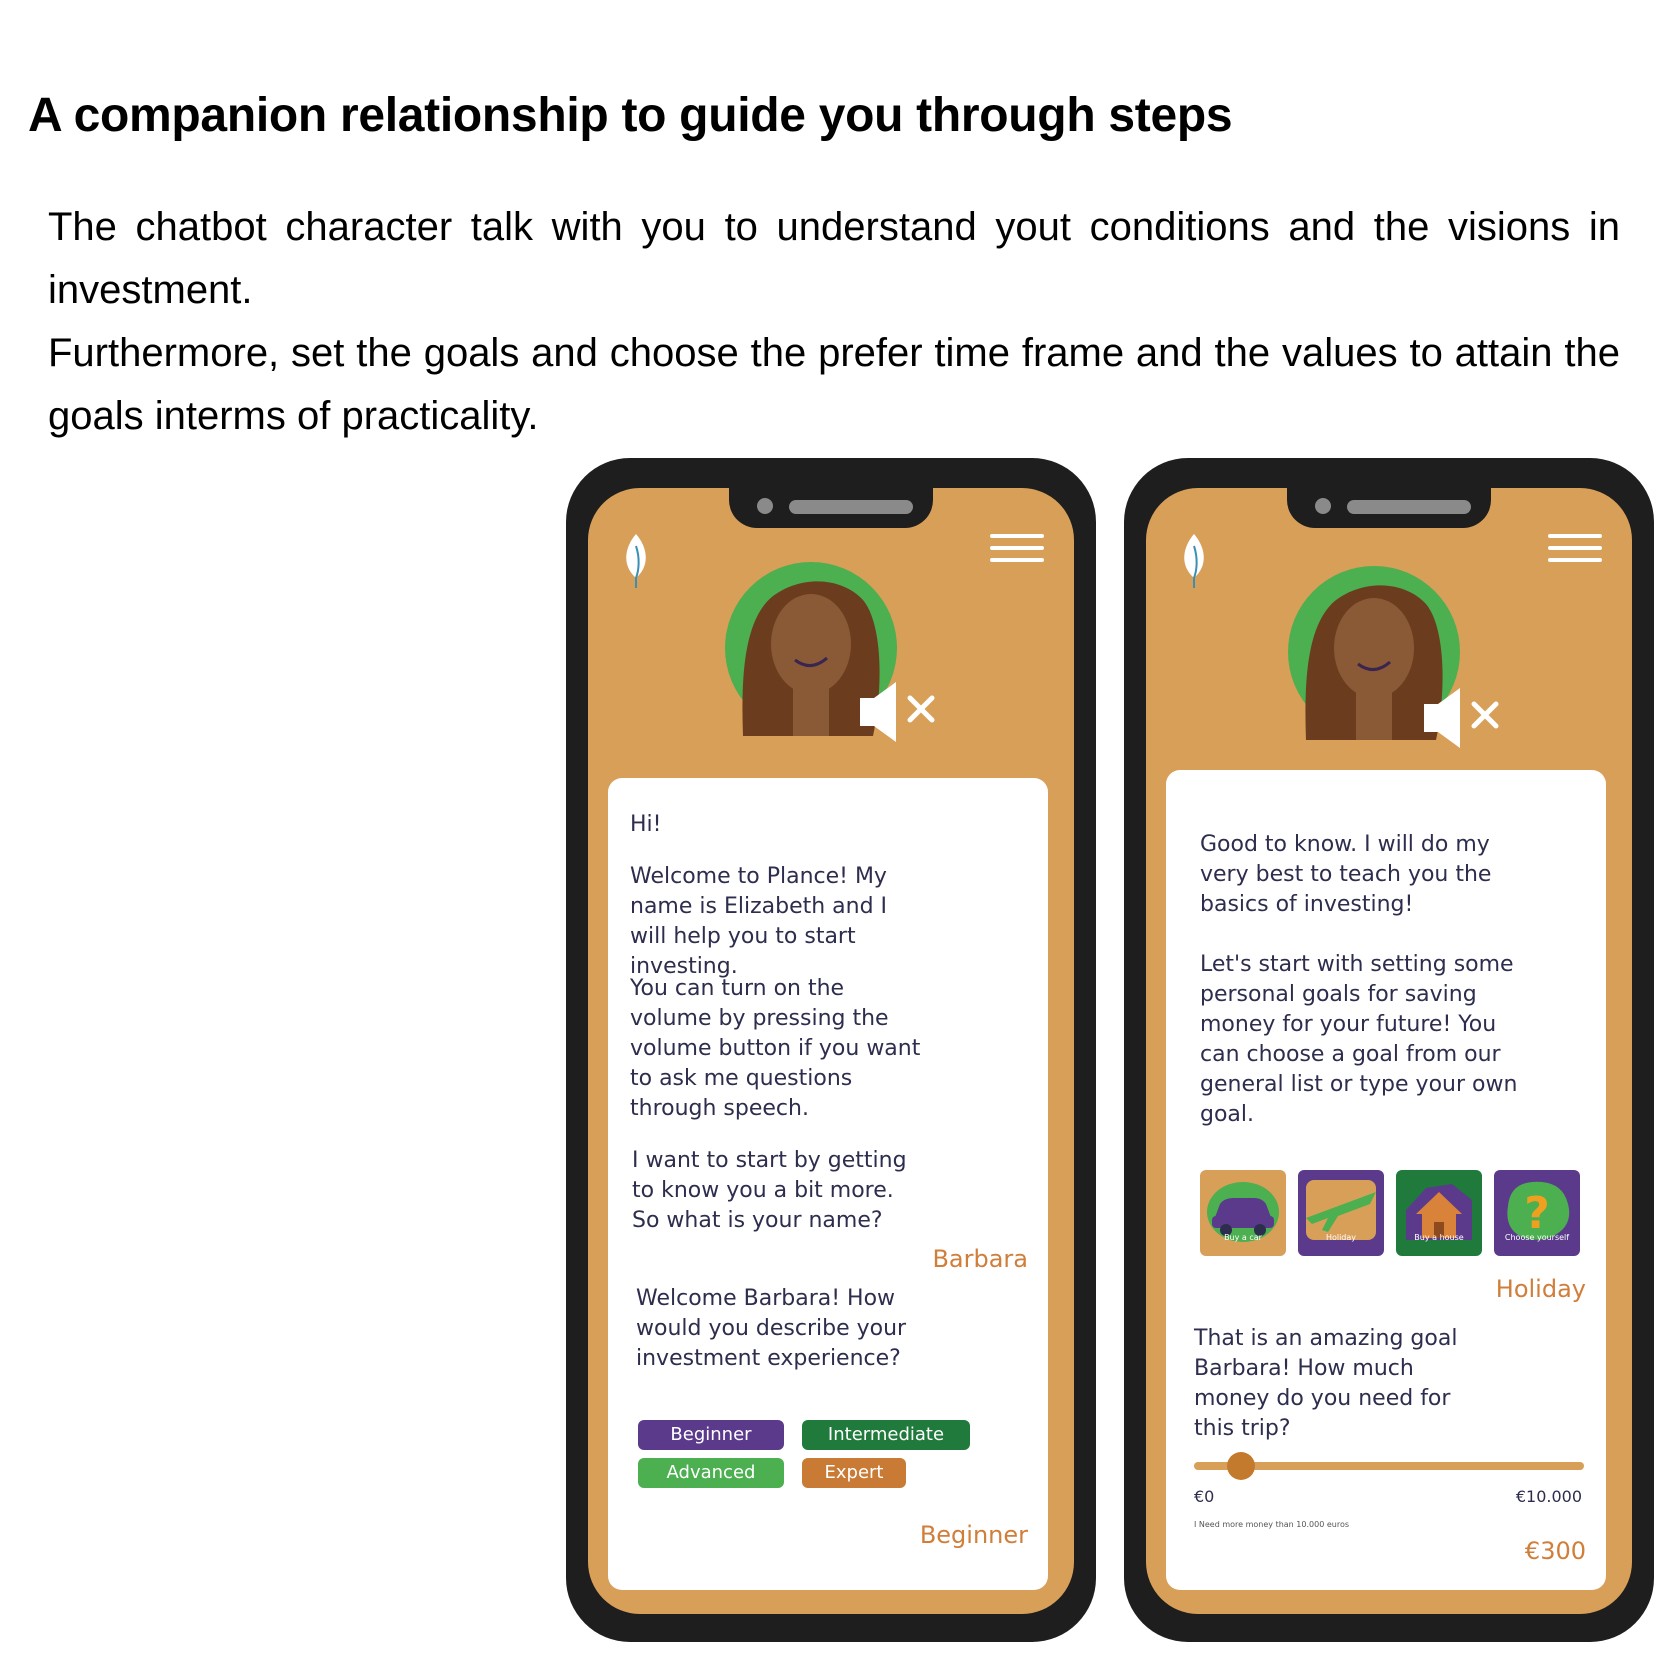  Describe the element at coordinates (886, 1435) in the screenshot. I see `option-intermediate-button: Intermediate` at that location.